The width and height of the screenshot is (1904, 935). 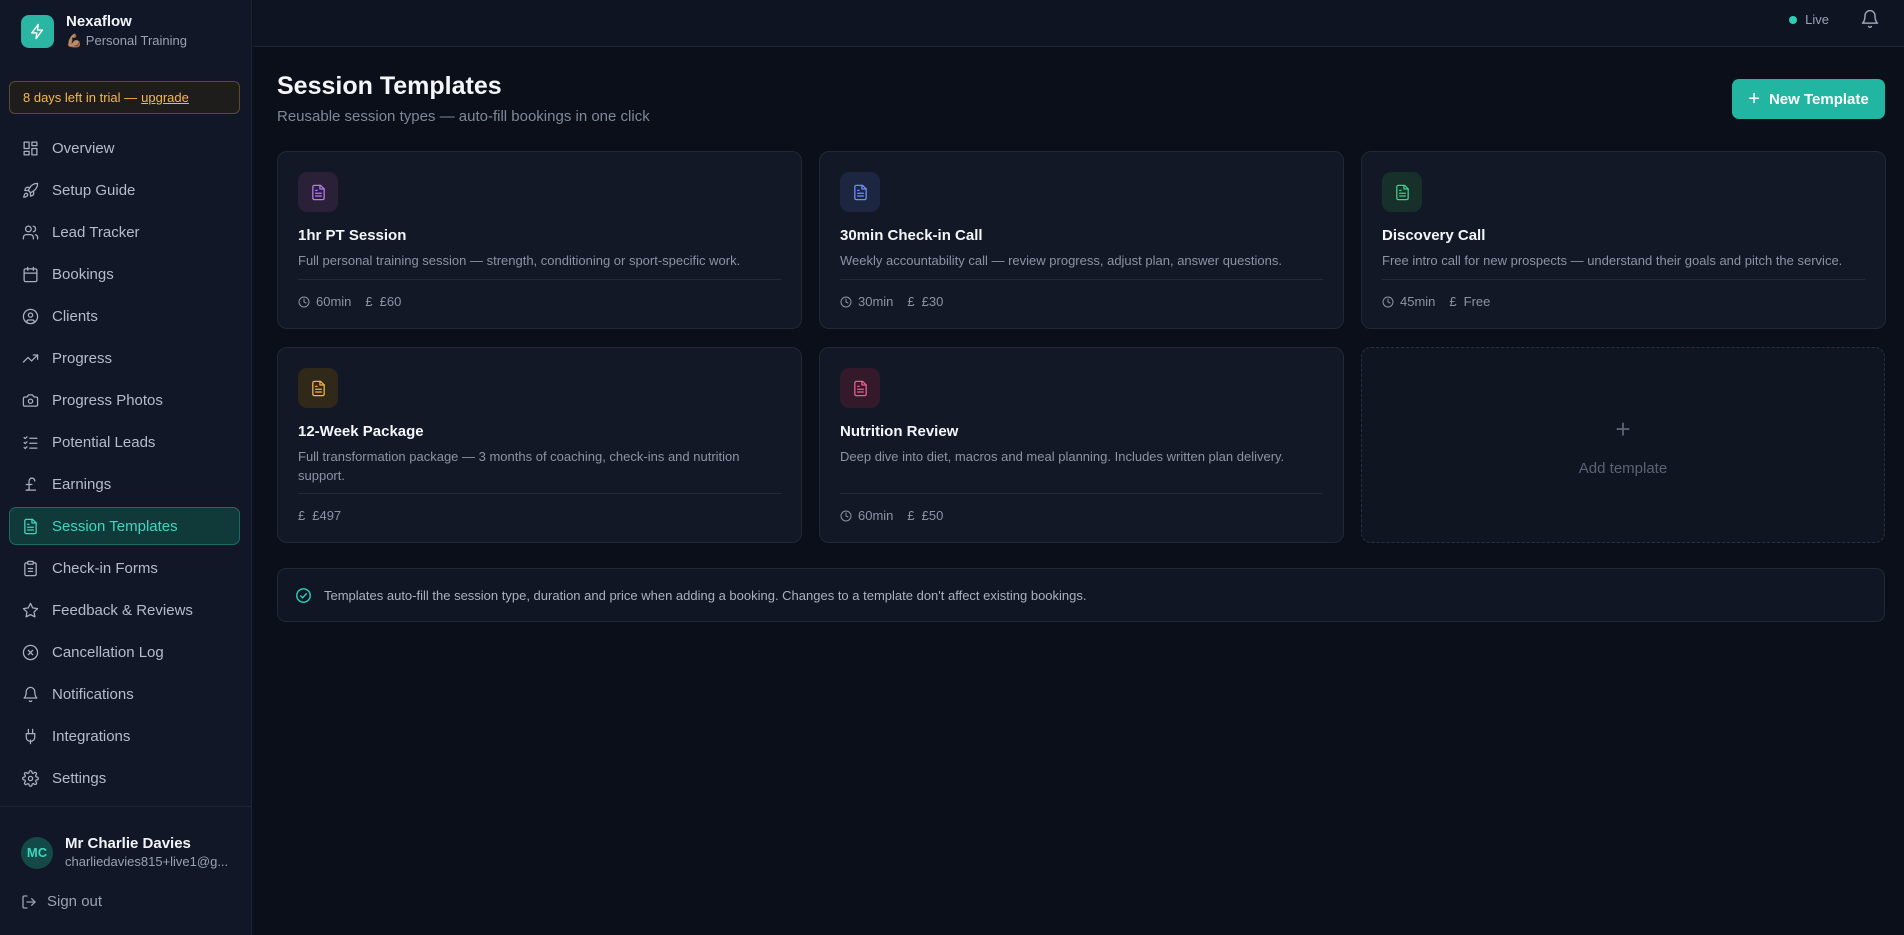 I want to click on sidebar-item-label: Check-in Forms, so click(x=105, y=568).